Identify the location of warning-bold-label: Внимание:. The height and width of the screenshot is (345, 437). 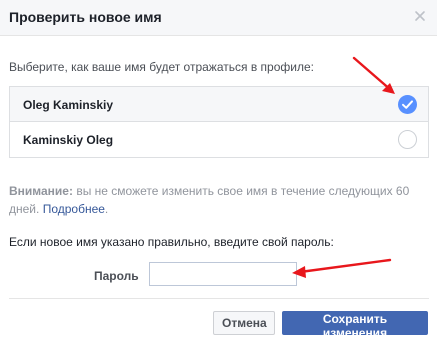
(41, 191).